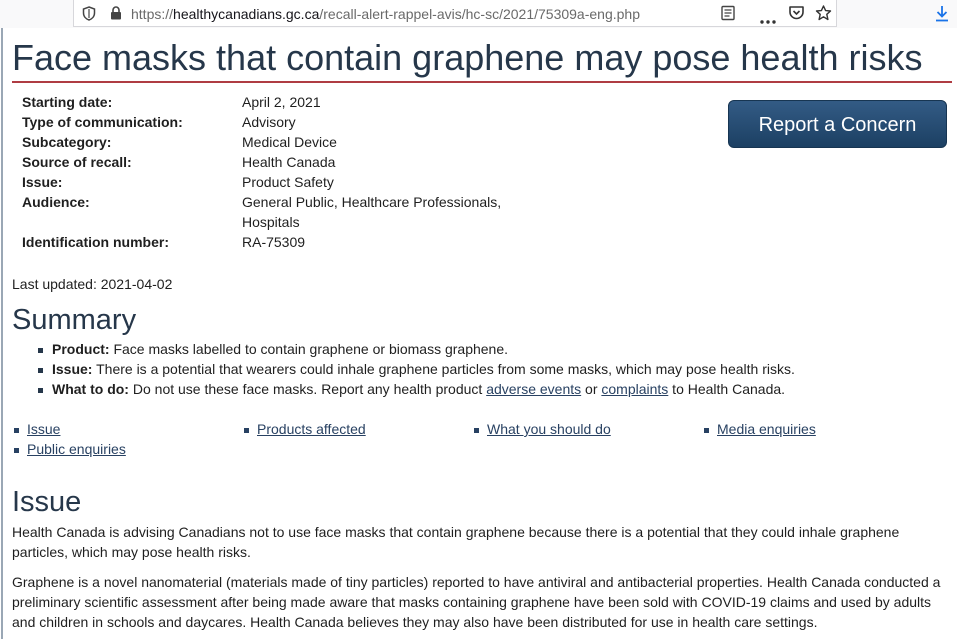  What do you see at coordinates (152, 14) in the screenshot?
I see `url-prefix: https://` at bounding box center [152, 14].